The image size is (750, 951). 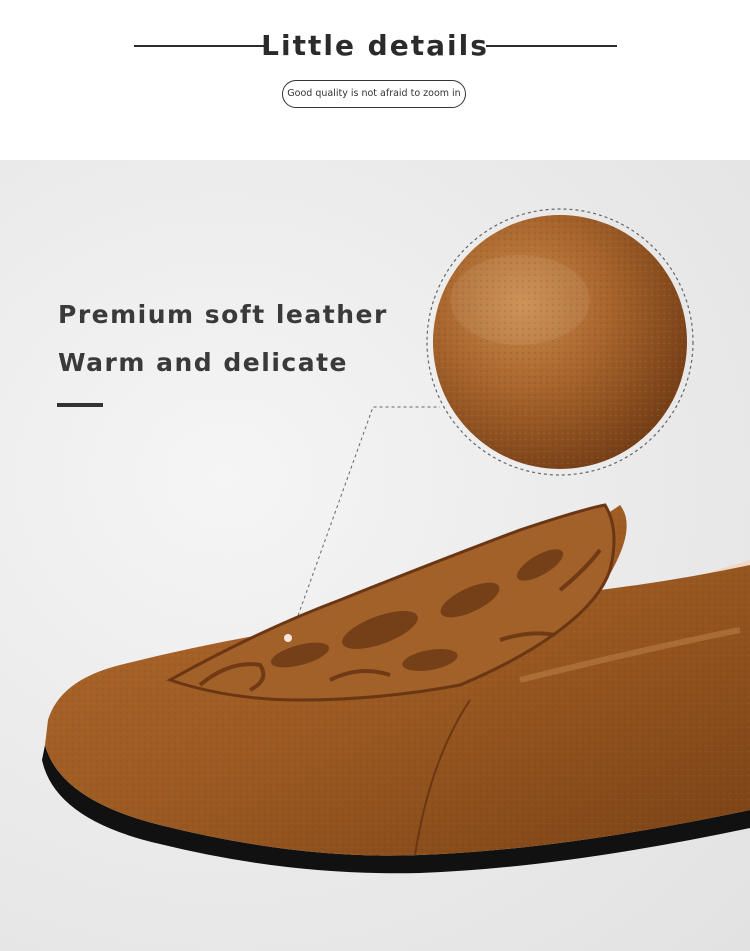 What do you see at coordinates (560, 342) in the screenshot?
I see `leather-zoom-circle` at bounding box center [560, 342].